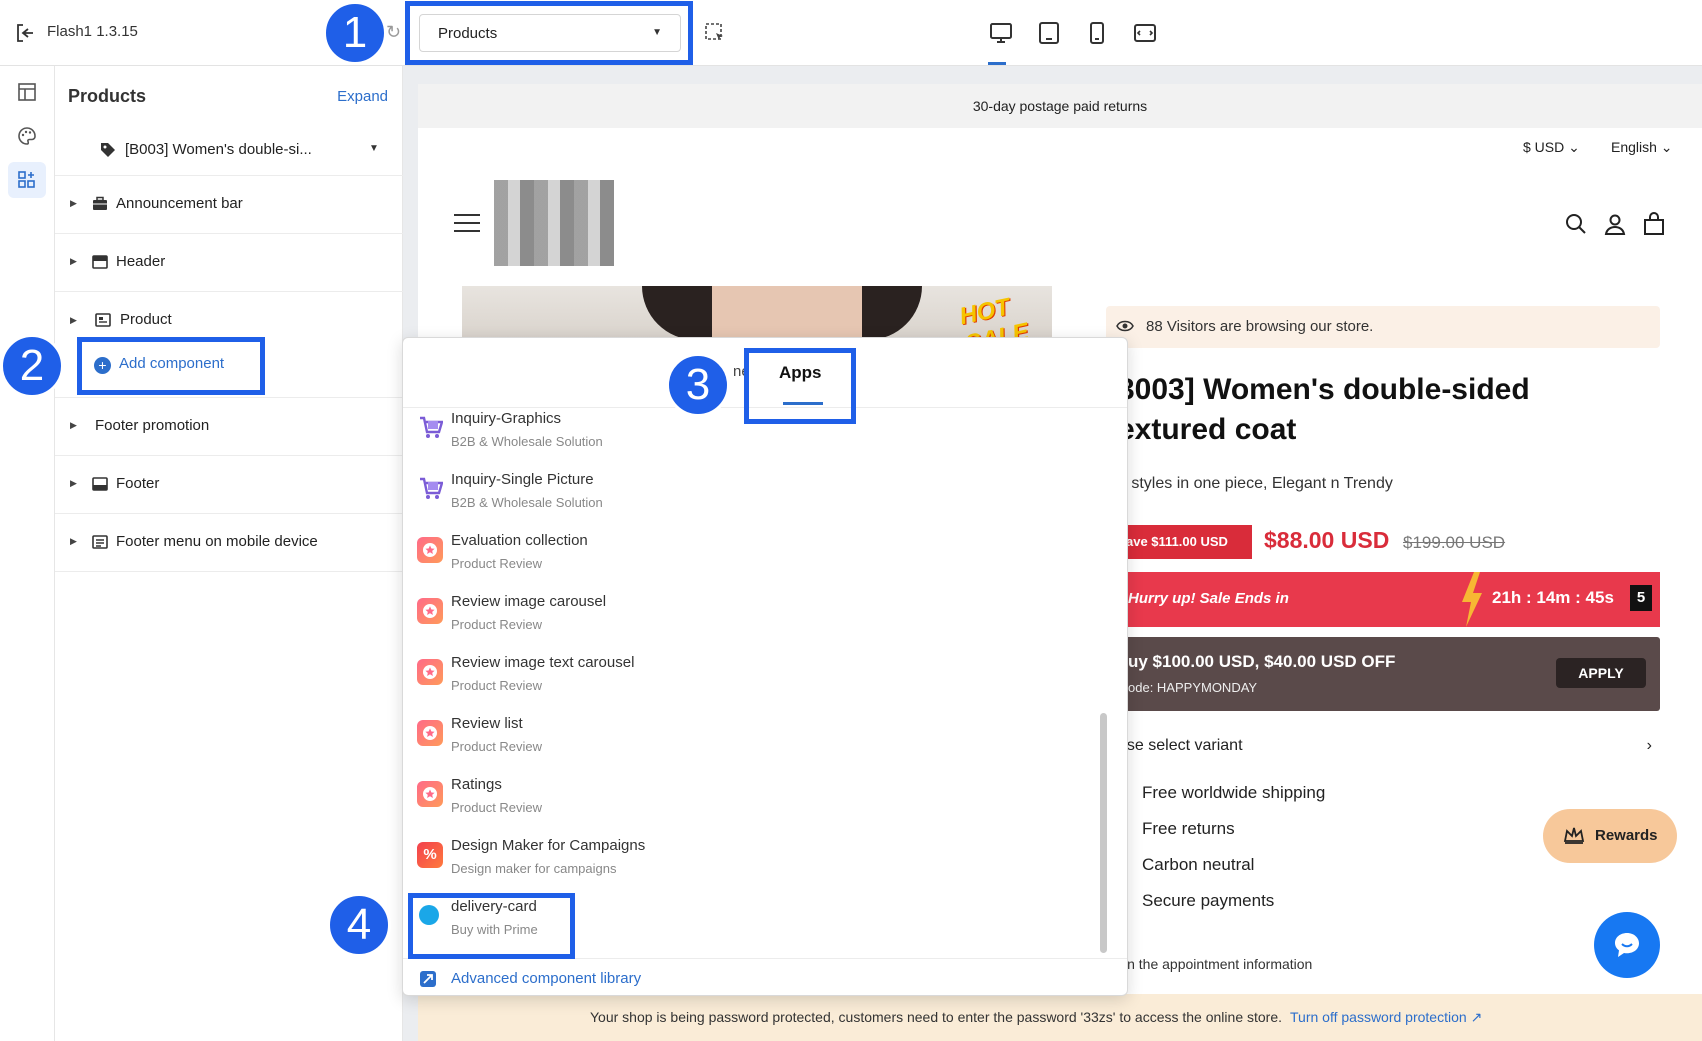  I want to click on section-announcement-bar: ▶ Announcement bar, so click(229, 205).